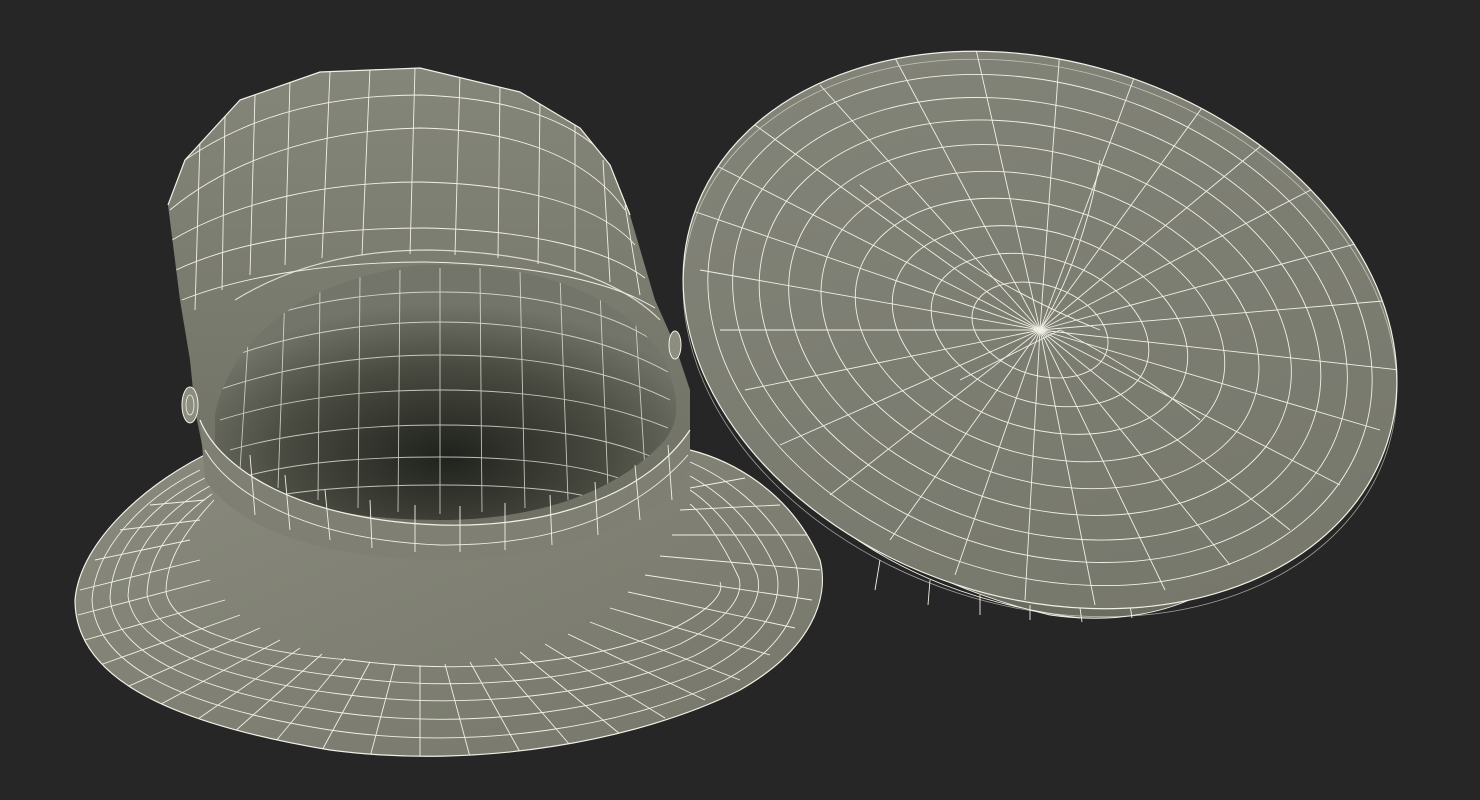 Image resolution: width=1480 pixels, height=800 pixels. Describe the element at coordinates (190, 405) in the screenshot. I see `cap-button-left` at that location.